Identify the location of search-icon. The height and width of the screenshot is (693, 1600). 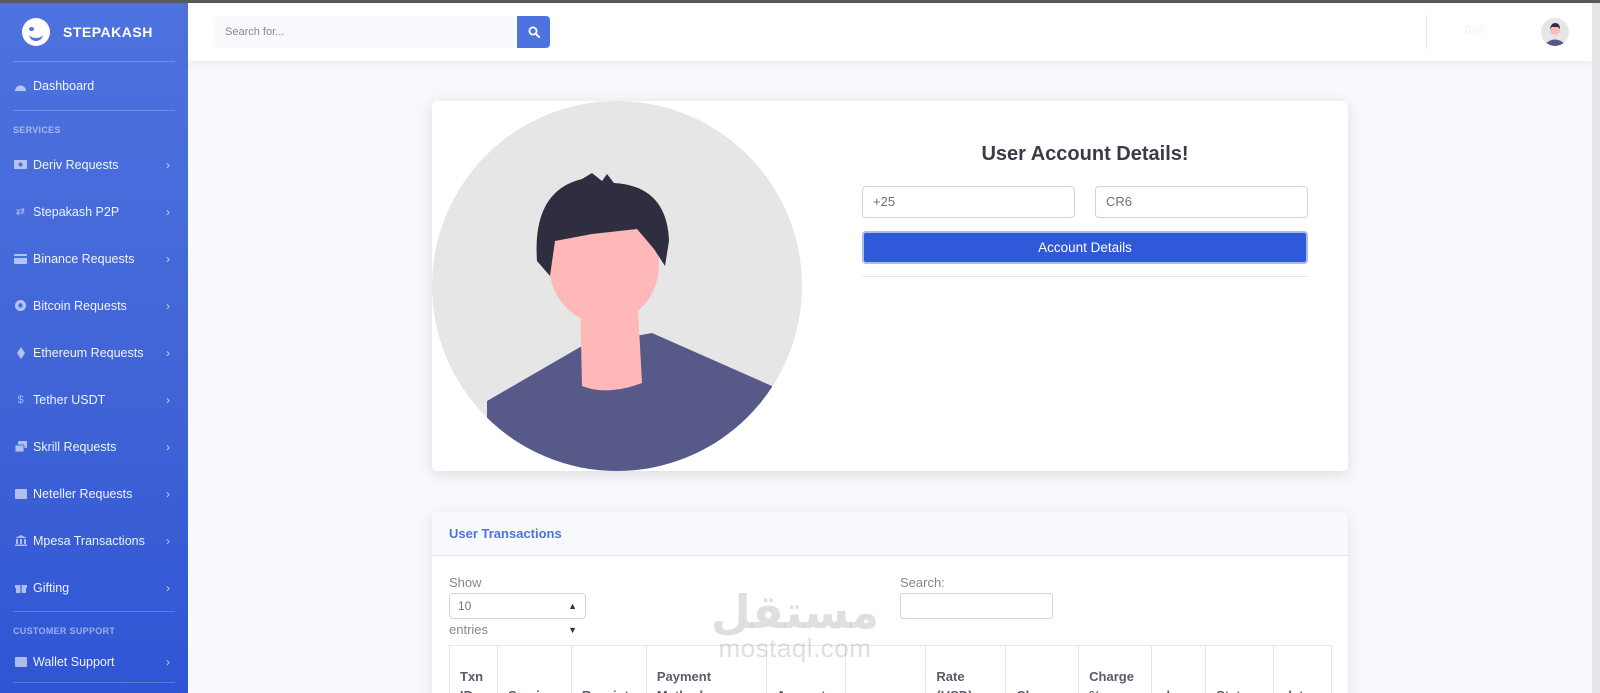
(534, 32).